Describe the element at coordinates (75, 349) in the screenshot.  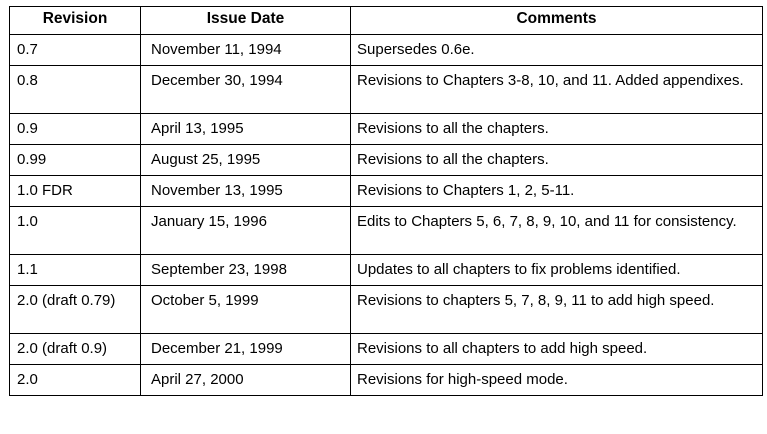
I see `cell-revision: 2.0 (draft 0.9)` at that location.